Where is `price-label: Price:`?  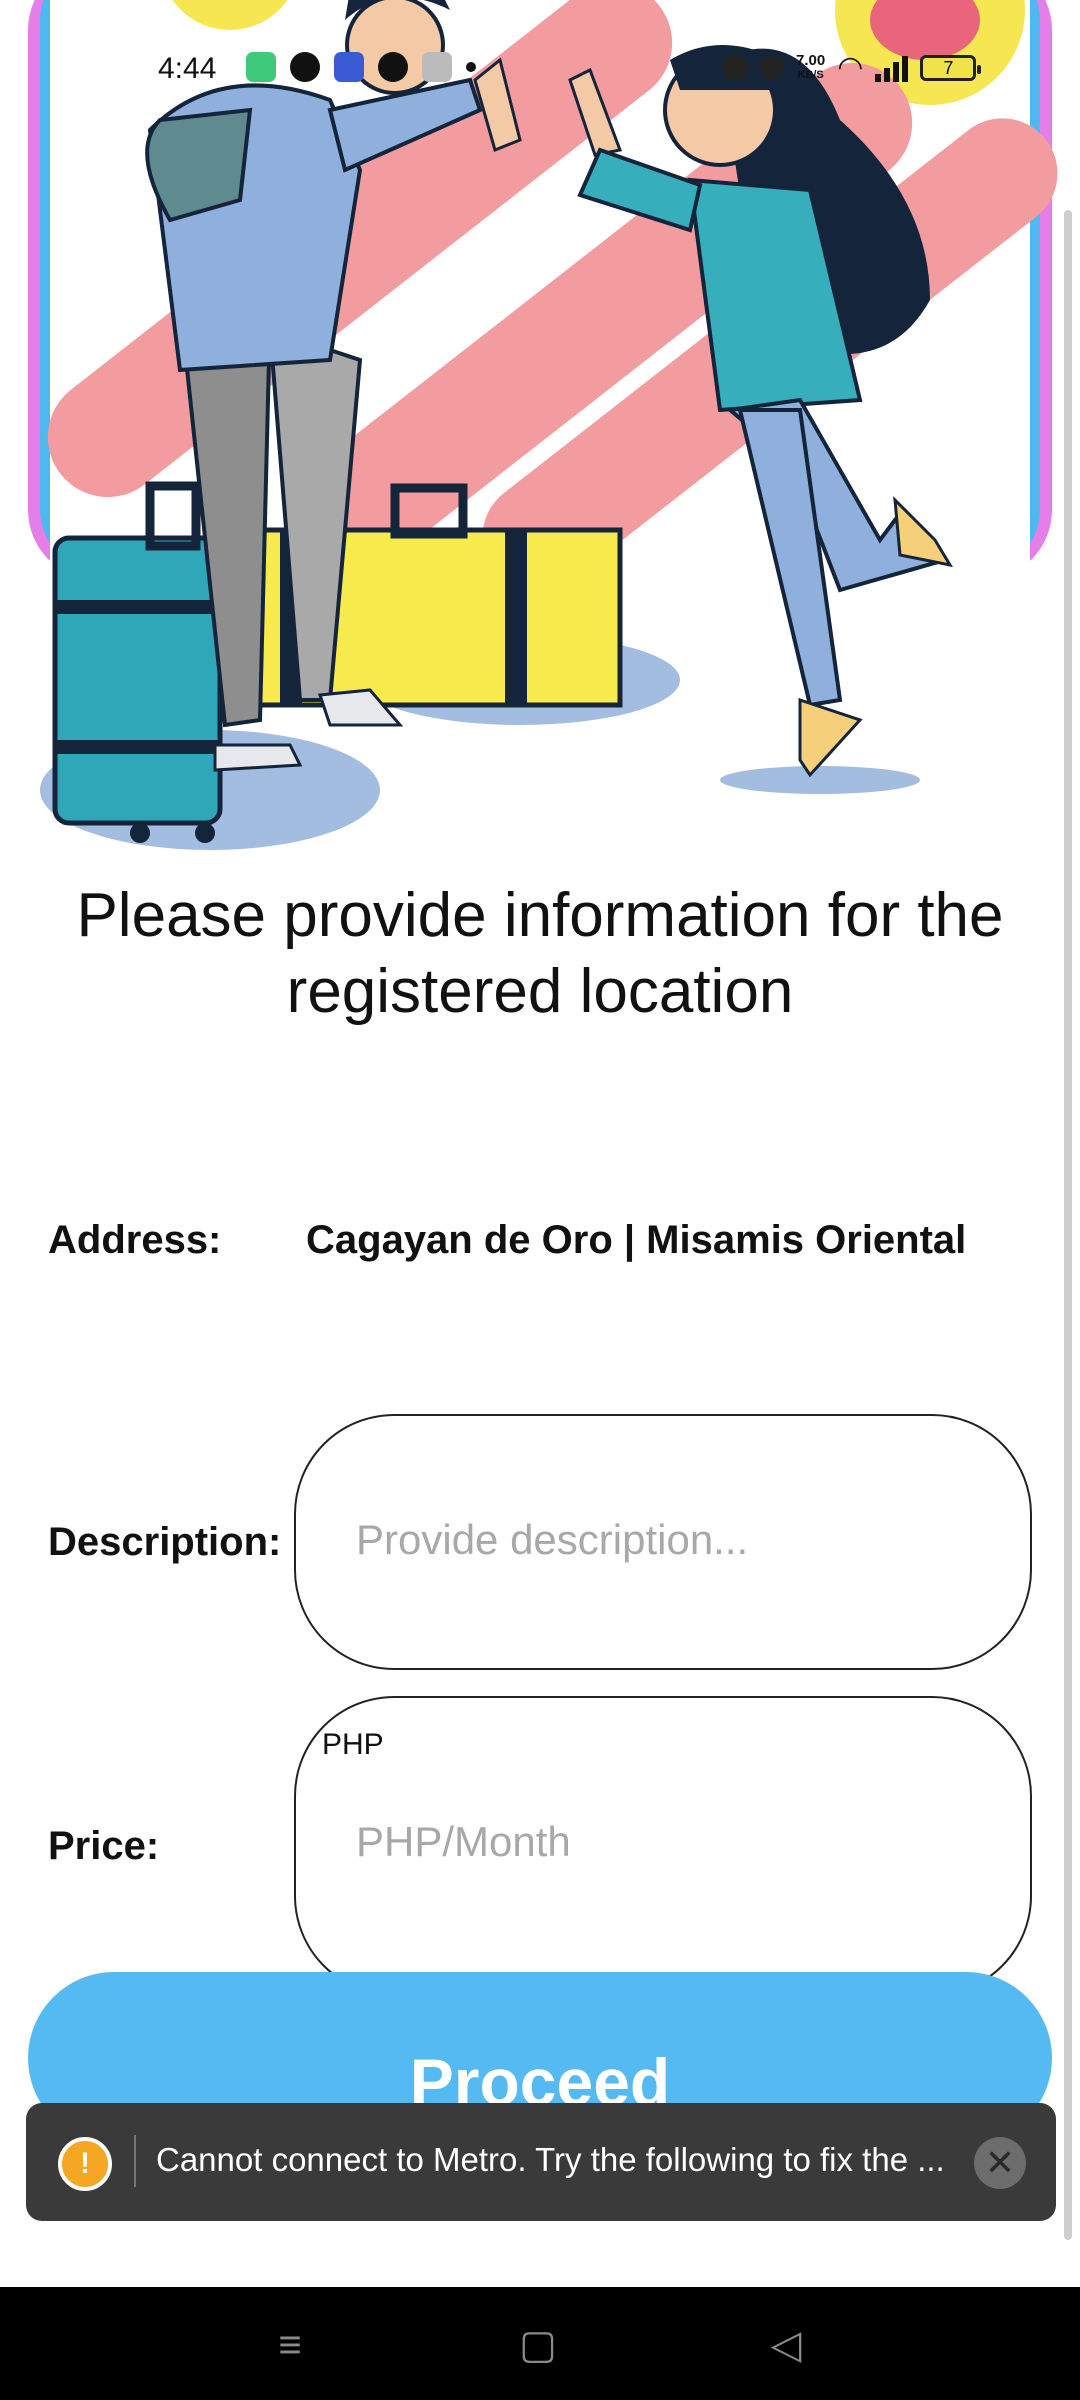 price-label: Price: is located at coordinates (104, 1846).